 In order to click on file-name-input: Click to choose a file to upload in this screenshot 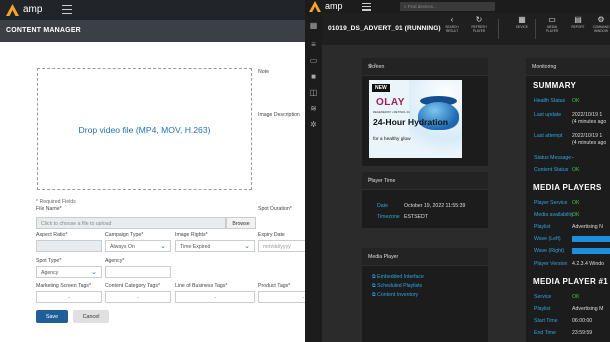, I will do `click(131, 223)`.